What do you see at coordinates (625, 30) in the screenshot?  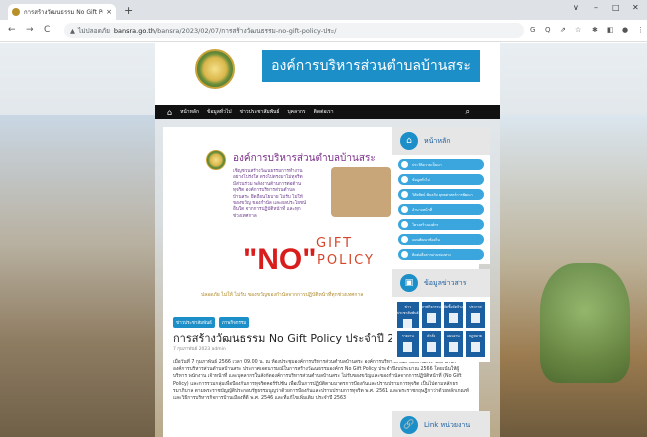 I see `profile-icon: ●` at bounding box center [625, 30].